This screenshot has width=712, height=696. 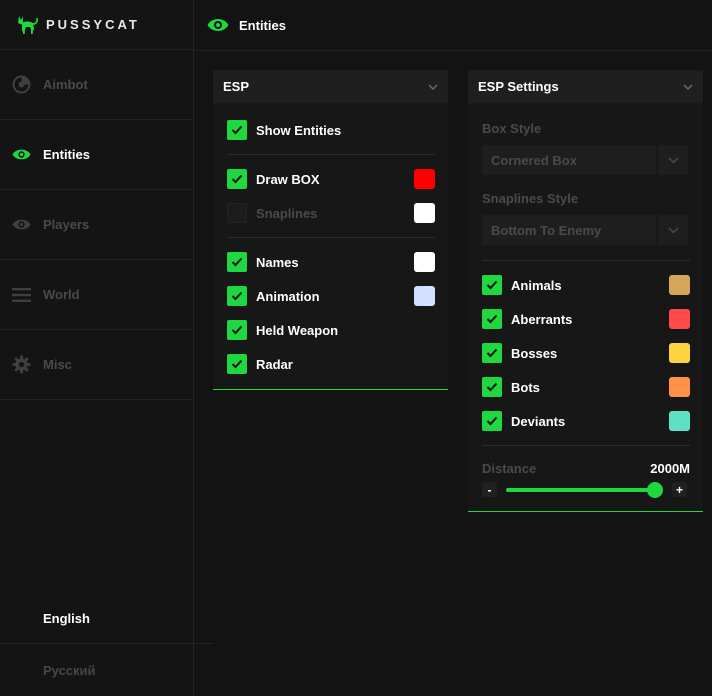 What do you see at coordinates (96, 365) in the screenshot?
I see `sidebar-item-misc: Misc` at bounding box center [96, 365].